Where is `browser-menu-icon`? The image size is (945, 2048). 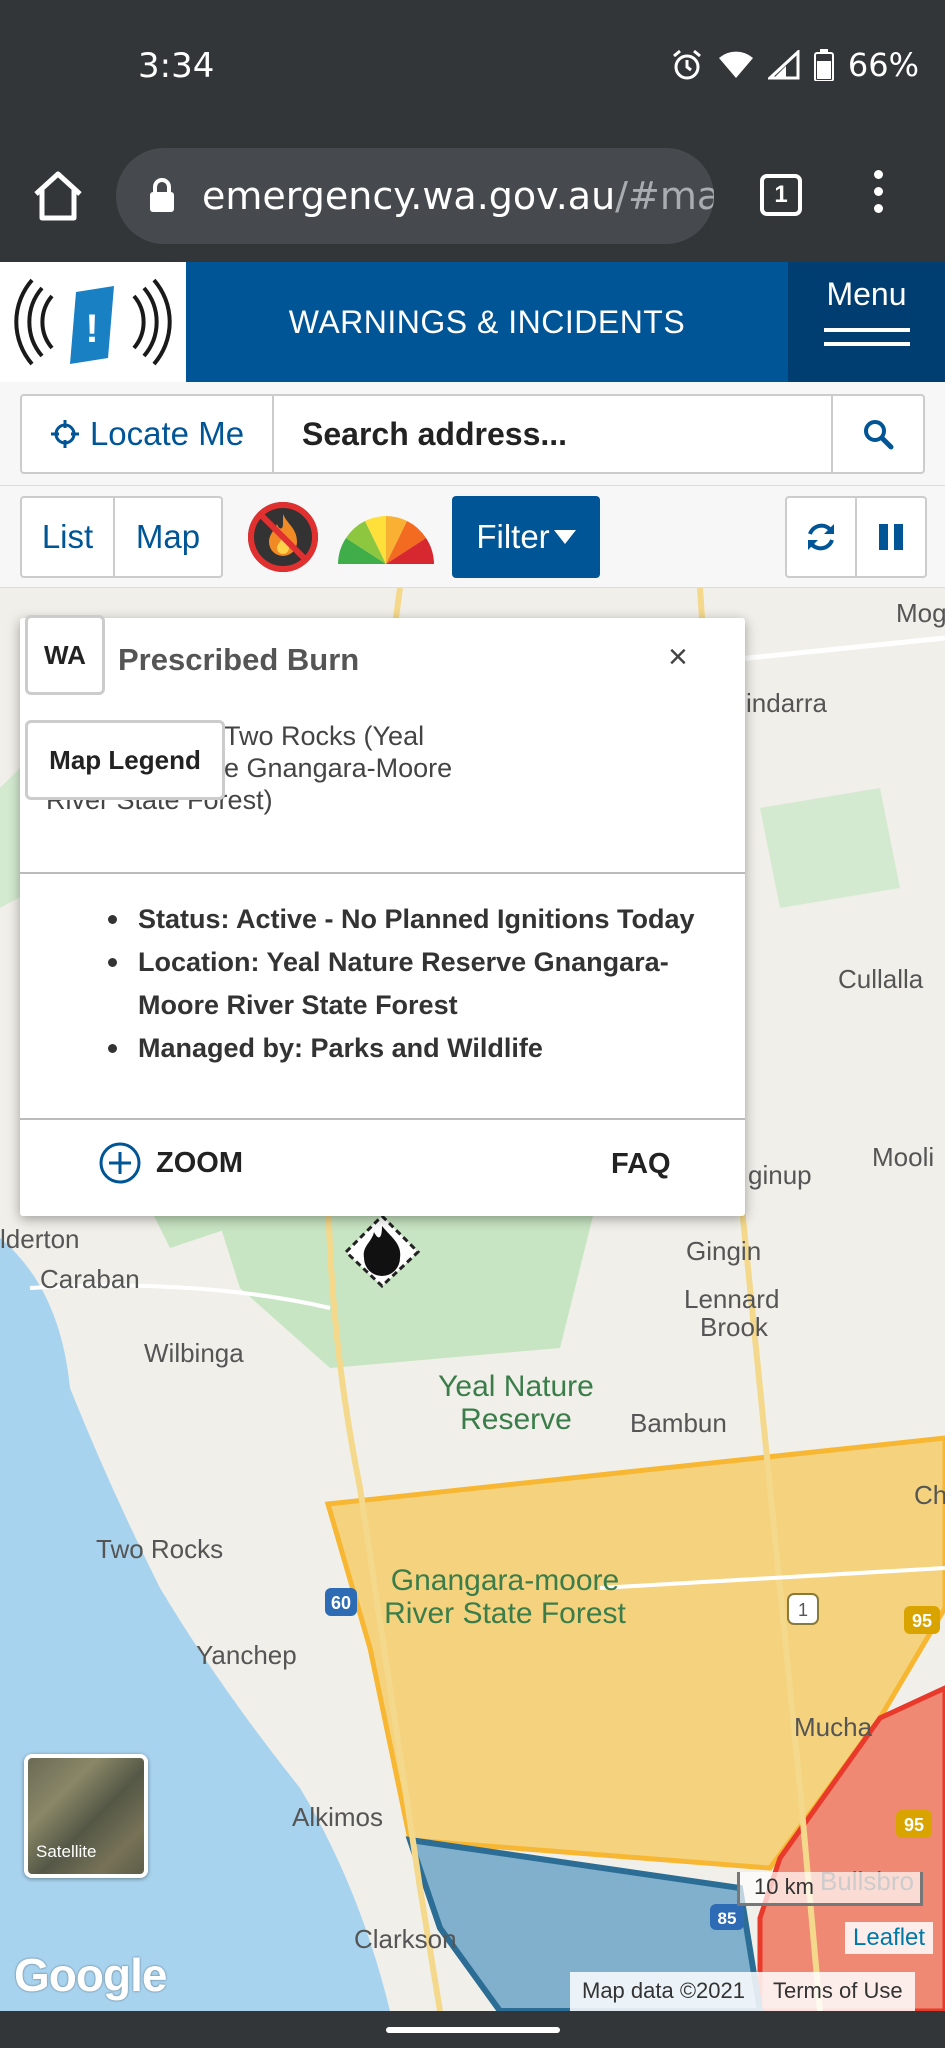
browser-menu-icon is located at coordinates (878, 197).